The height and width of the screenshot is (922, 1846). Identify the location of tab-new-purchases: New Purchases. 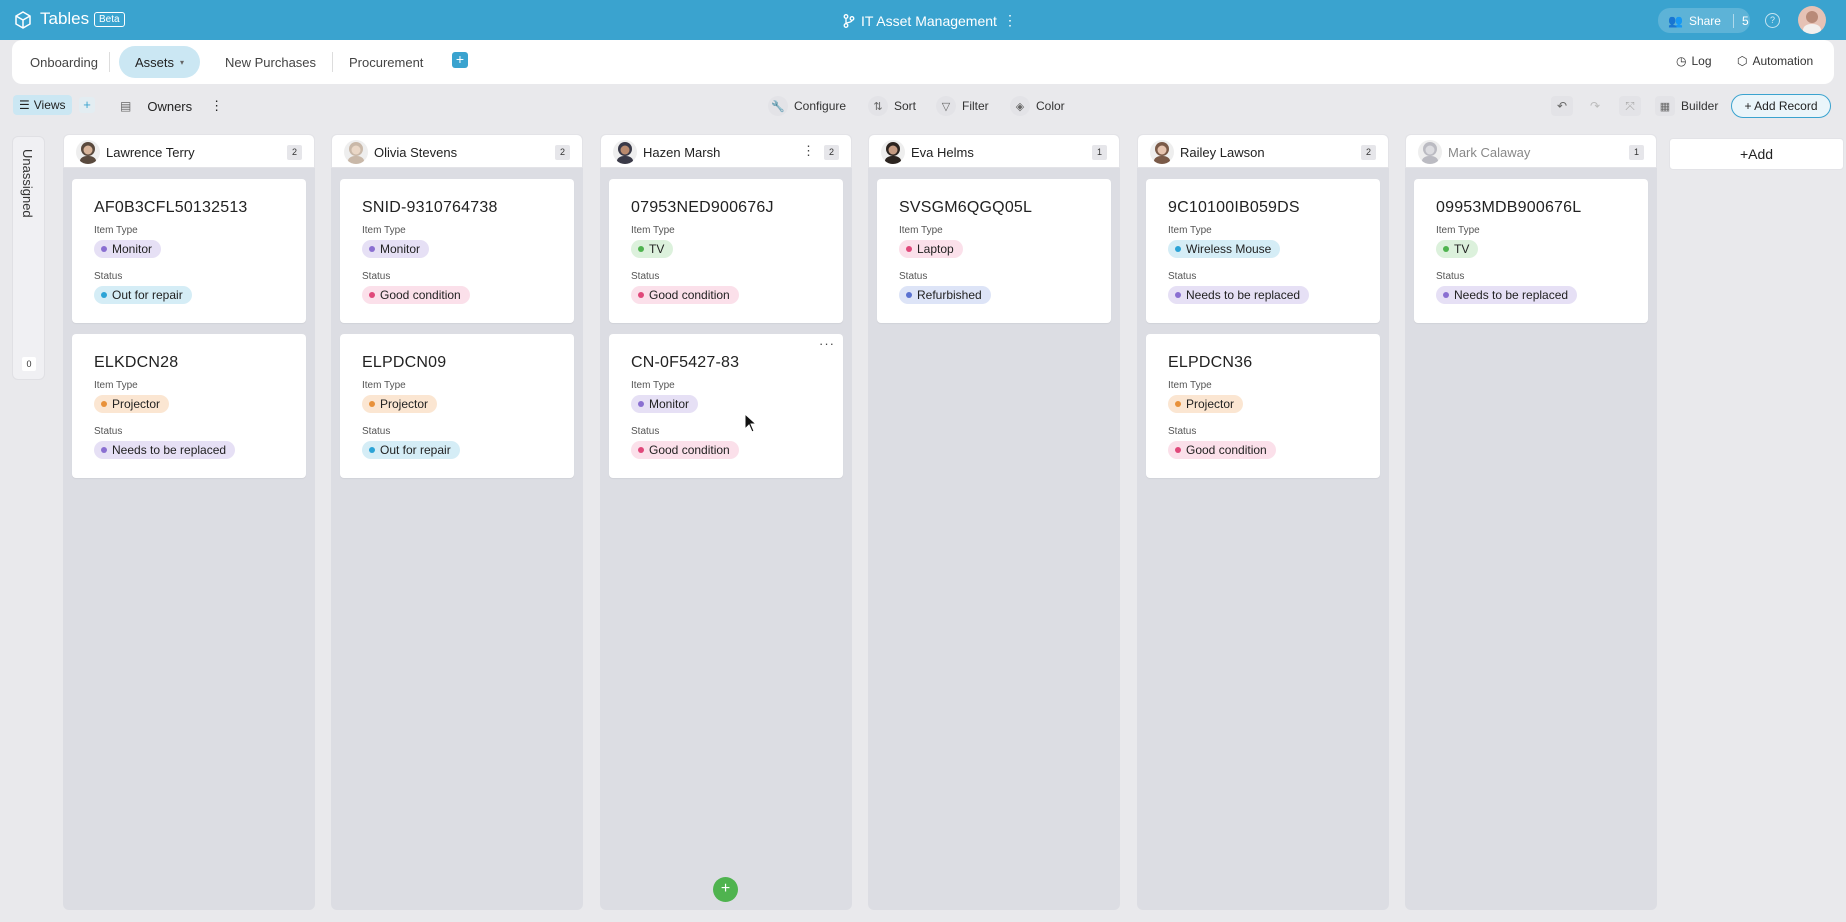
(270, 62).